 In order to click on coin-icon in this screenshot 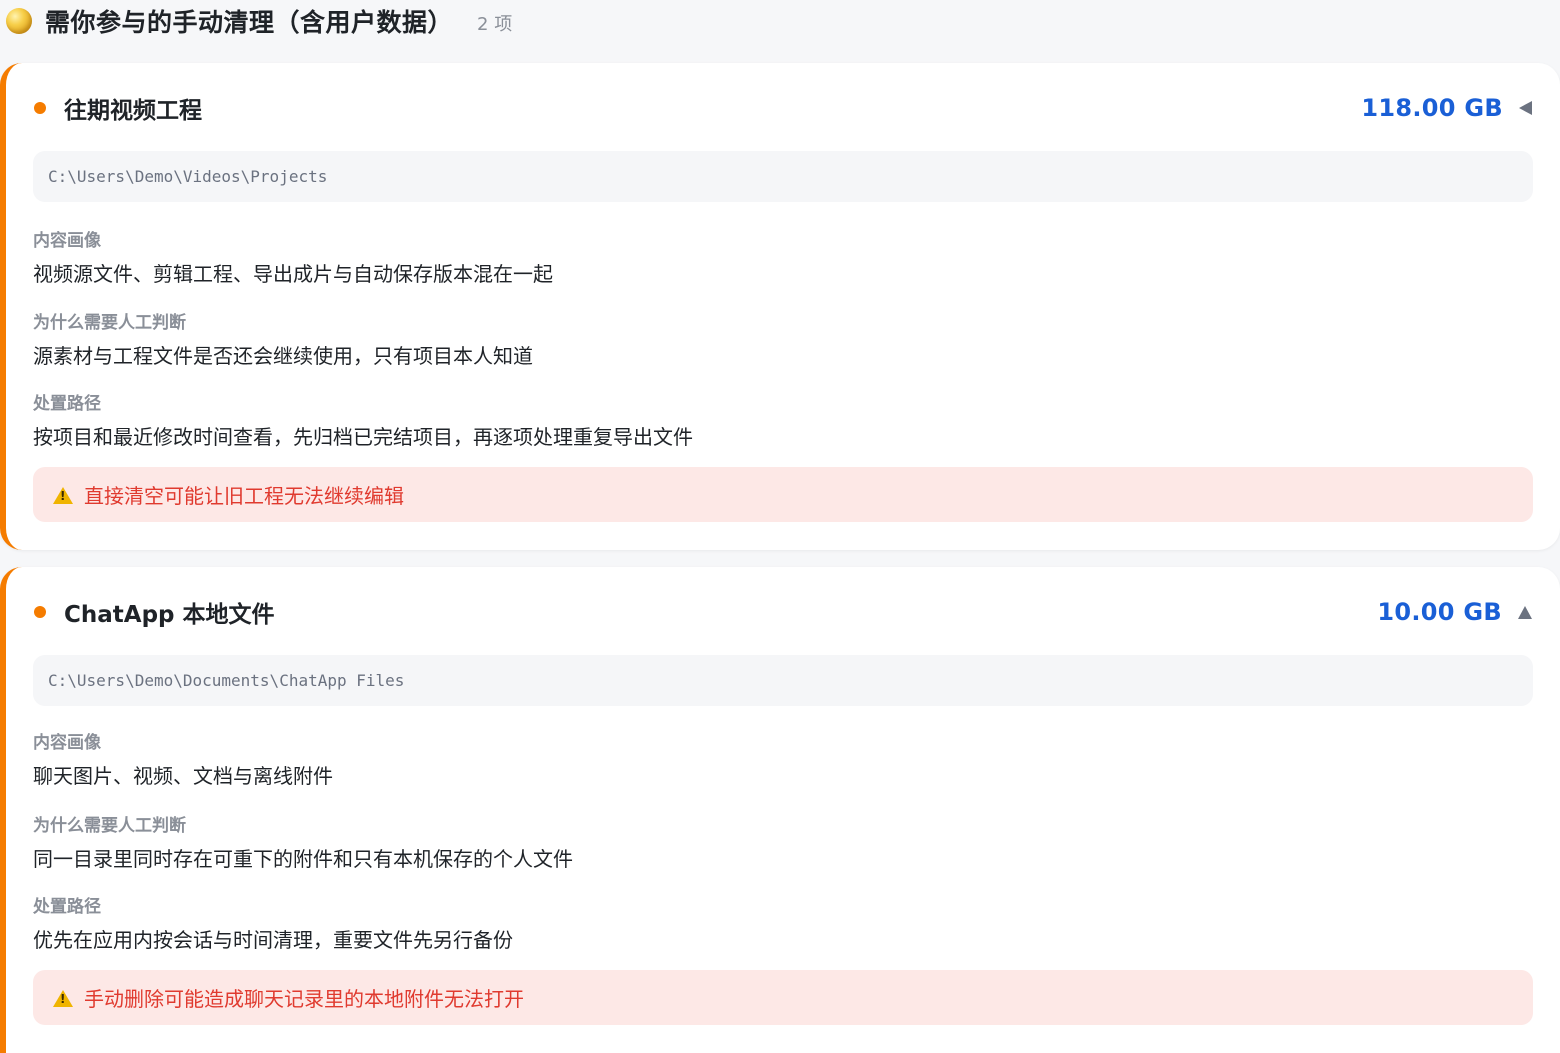, I will do `click(19, 21)`.